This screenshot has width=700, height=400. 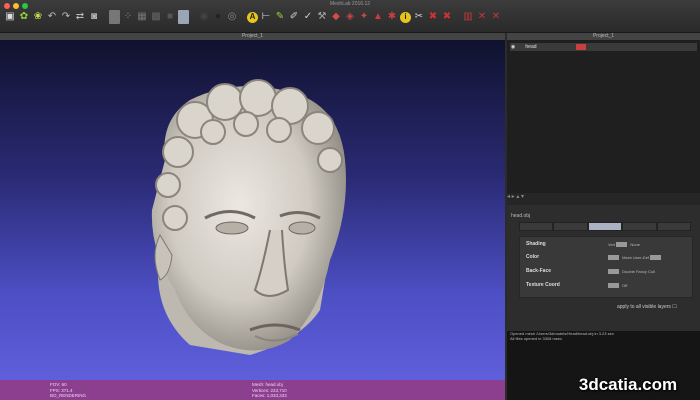 What do you see at coordinates (232, 17) in the screenshot?
I see `color-icon: ◎` at bounding box center [232, 17].